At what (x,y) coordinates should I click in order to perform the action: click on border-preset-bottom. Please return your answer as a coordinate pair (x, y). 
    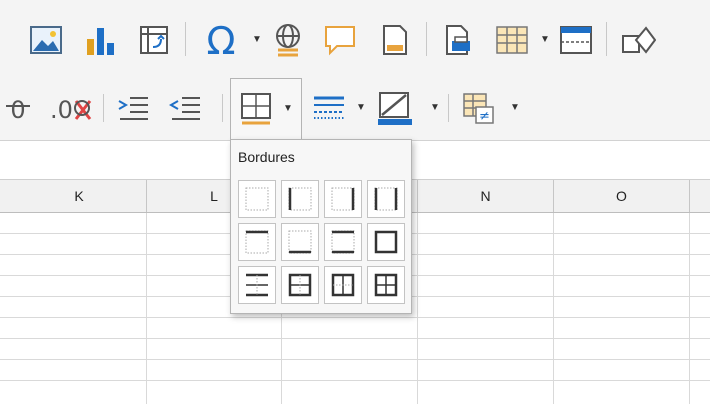
    Looking at the image, I should click on (300, 242).